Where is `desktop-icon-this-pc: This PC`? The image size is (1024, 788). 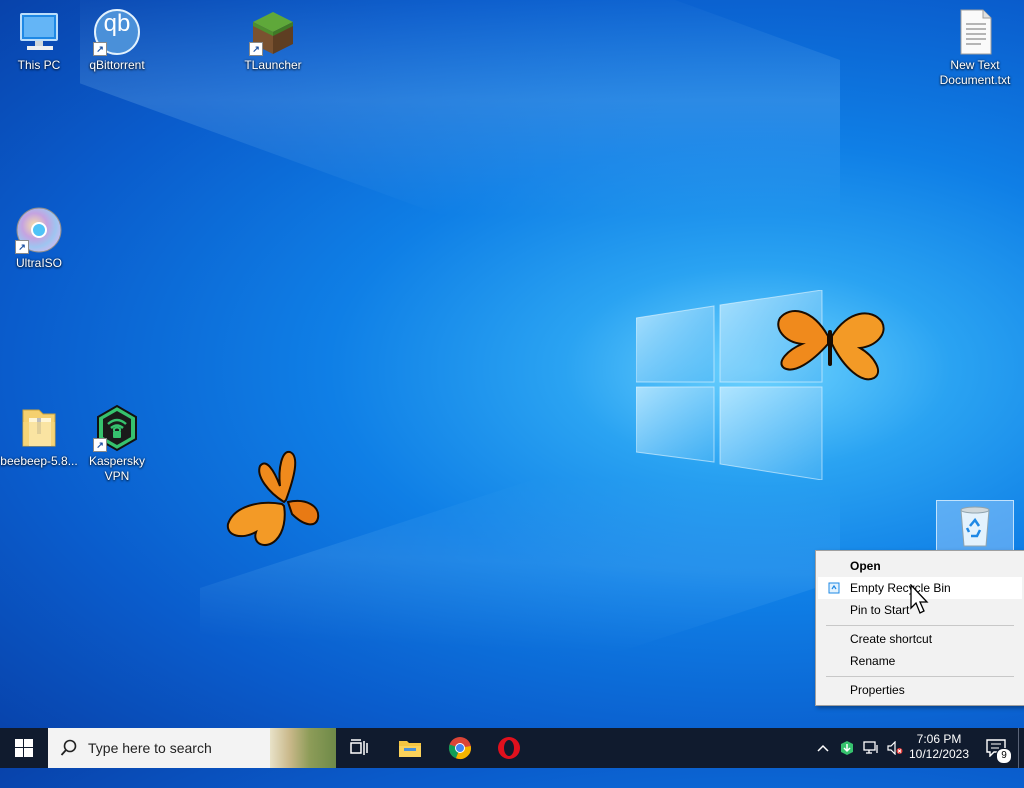 desktop-icon-this-pc: This PC is located at coordinates (39, 40).